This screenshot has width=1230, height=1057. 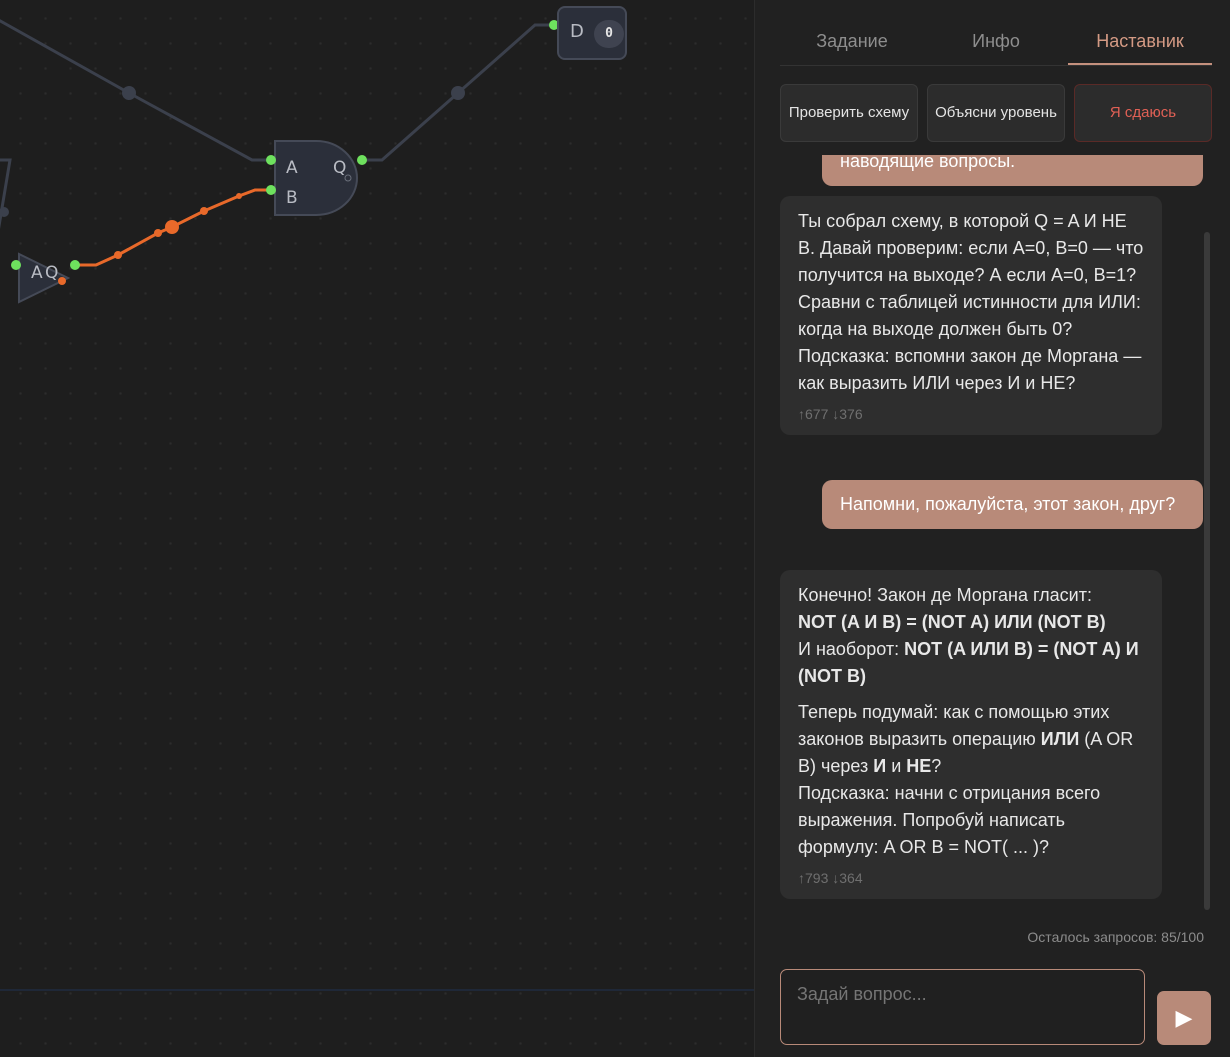 I want to click on explain-level-button: Объясни уровень, so click(x=996, y=113).